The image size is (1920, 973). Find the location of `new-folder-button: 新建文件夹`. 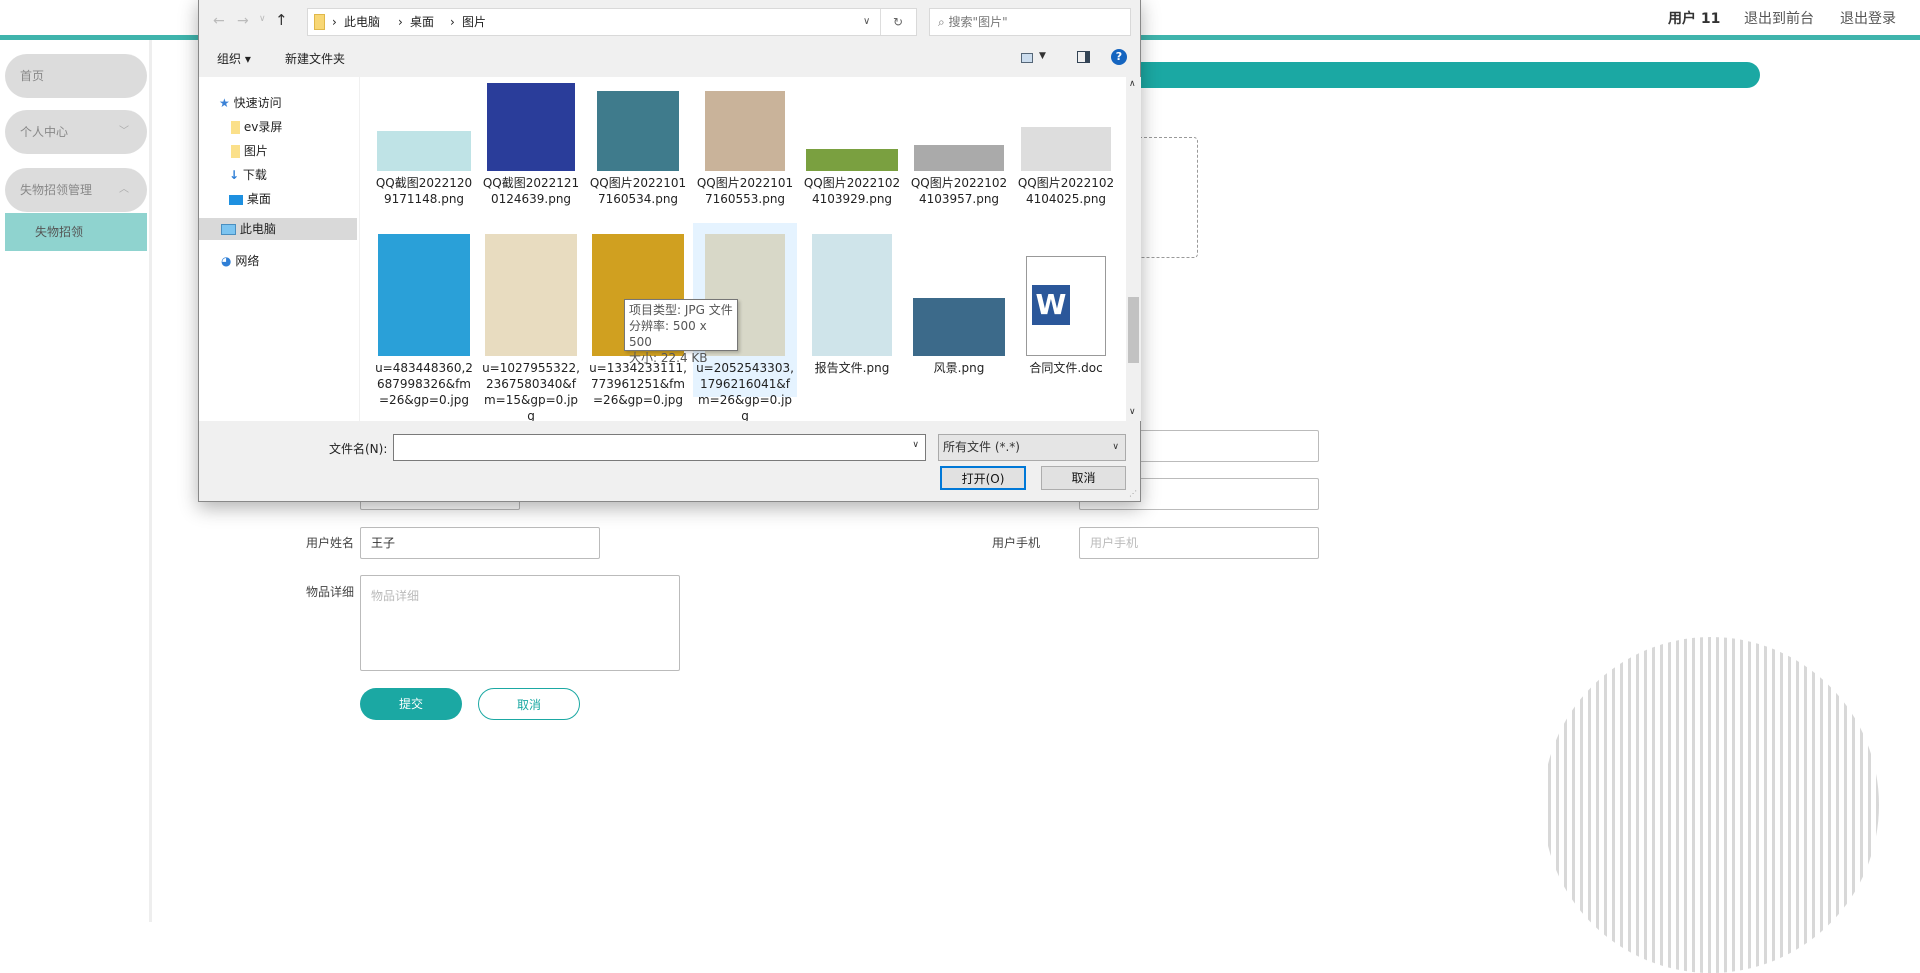

new-folder-button: 新建文件夹 is located at coordinates (315, 59).